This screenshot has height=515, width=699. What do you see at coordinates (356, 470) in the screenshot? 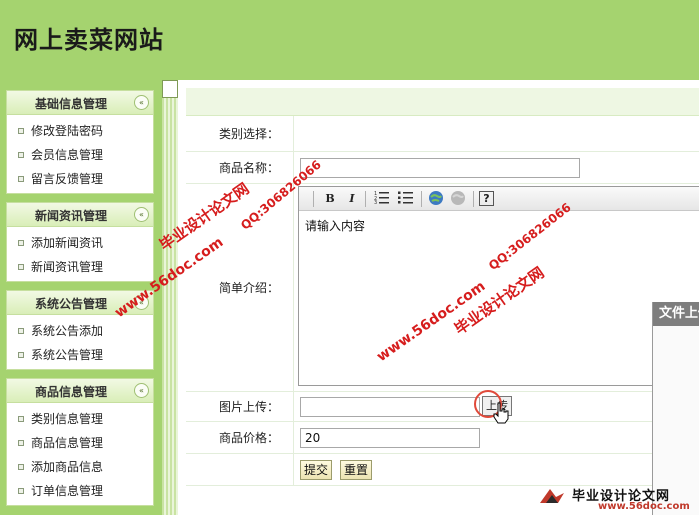
I see `reset-button: 重置` at bounding box center [356, 470].